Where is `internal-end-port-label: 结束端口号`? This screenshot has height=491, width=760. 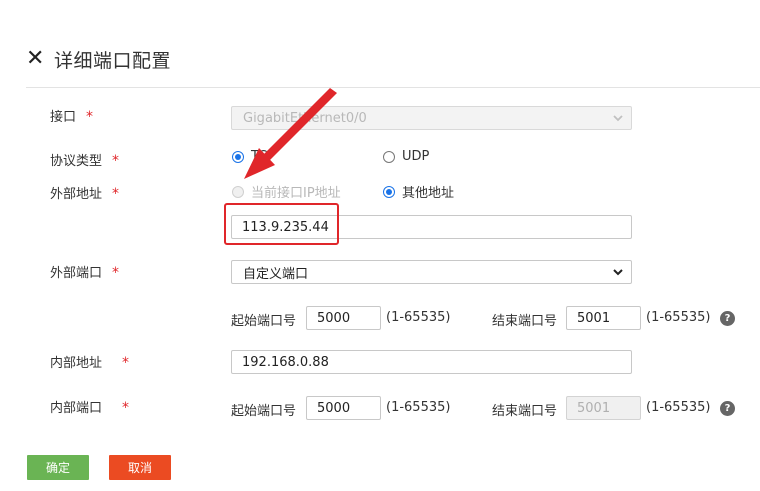
internal-end-port-label: 结束端口号 is located at coordinates (525, 411).